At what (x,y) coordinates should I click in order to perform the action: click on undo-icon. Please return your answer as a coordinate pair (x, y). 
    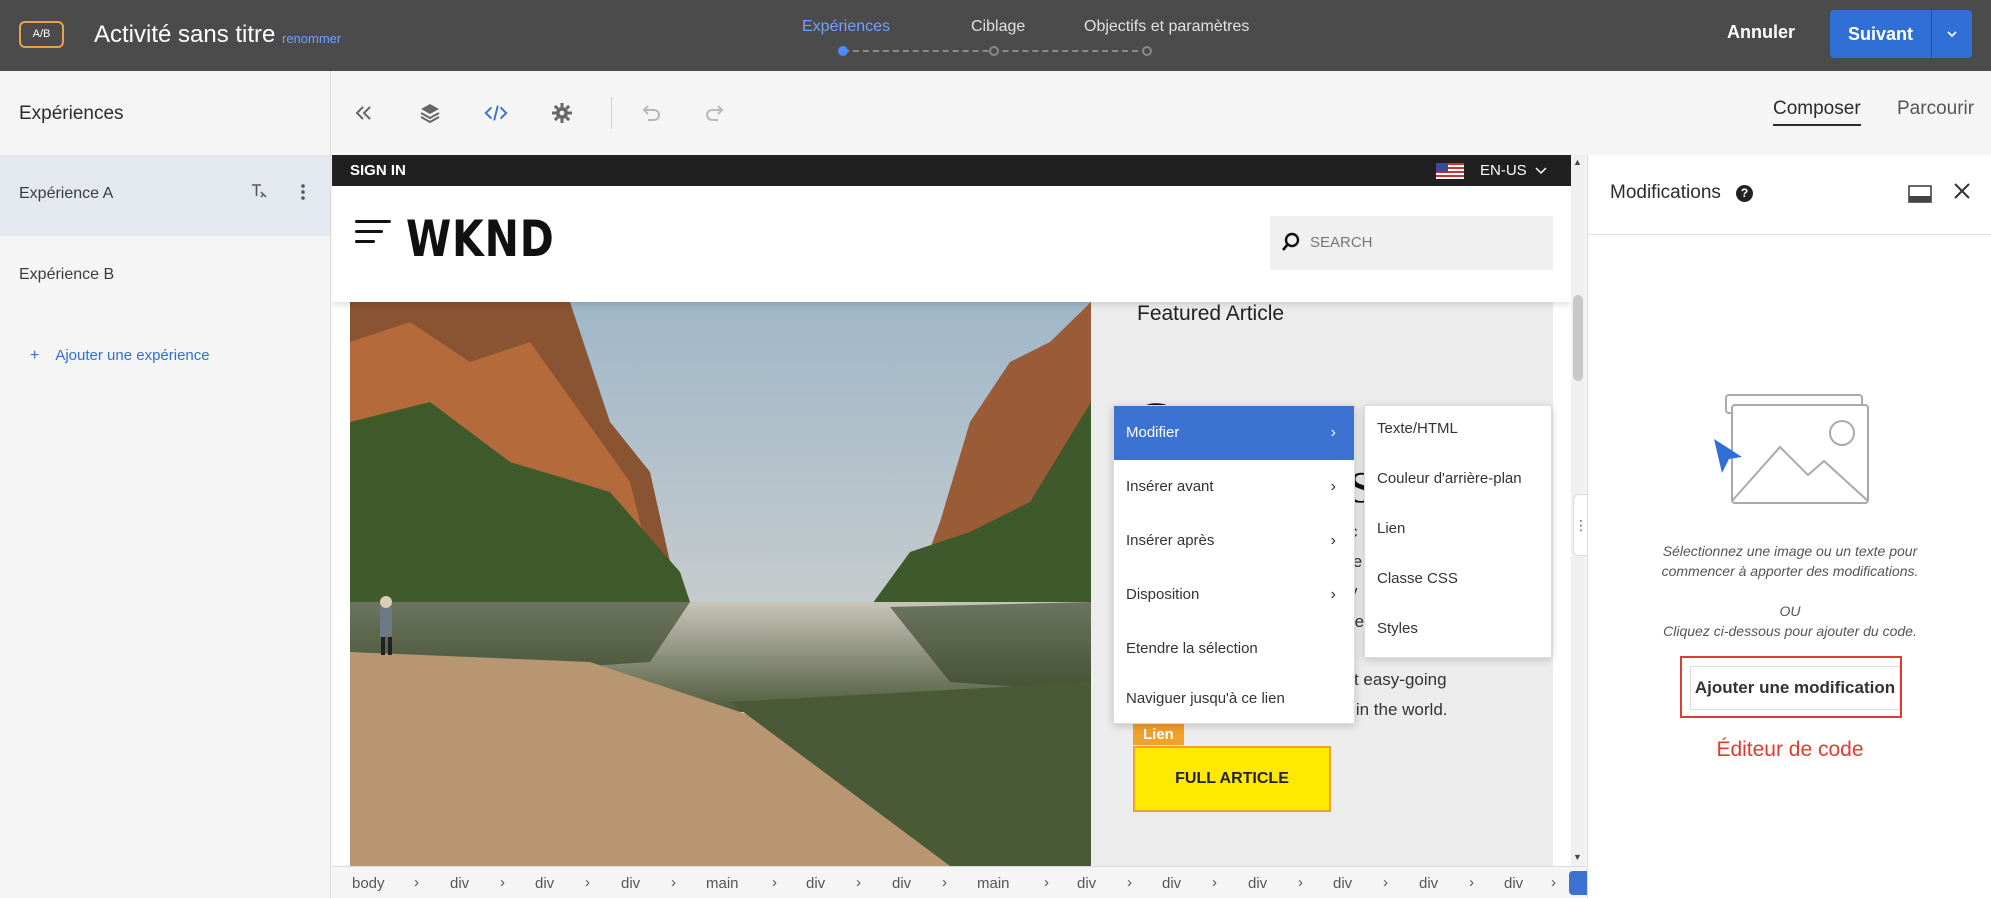
    Looking at the image, I should click on (650, 113).